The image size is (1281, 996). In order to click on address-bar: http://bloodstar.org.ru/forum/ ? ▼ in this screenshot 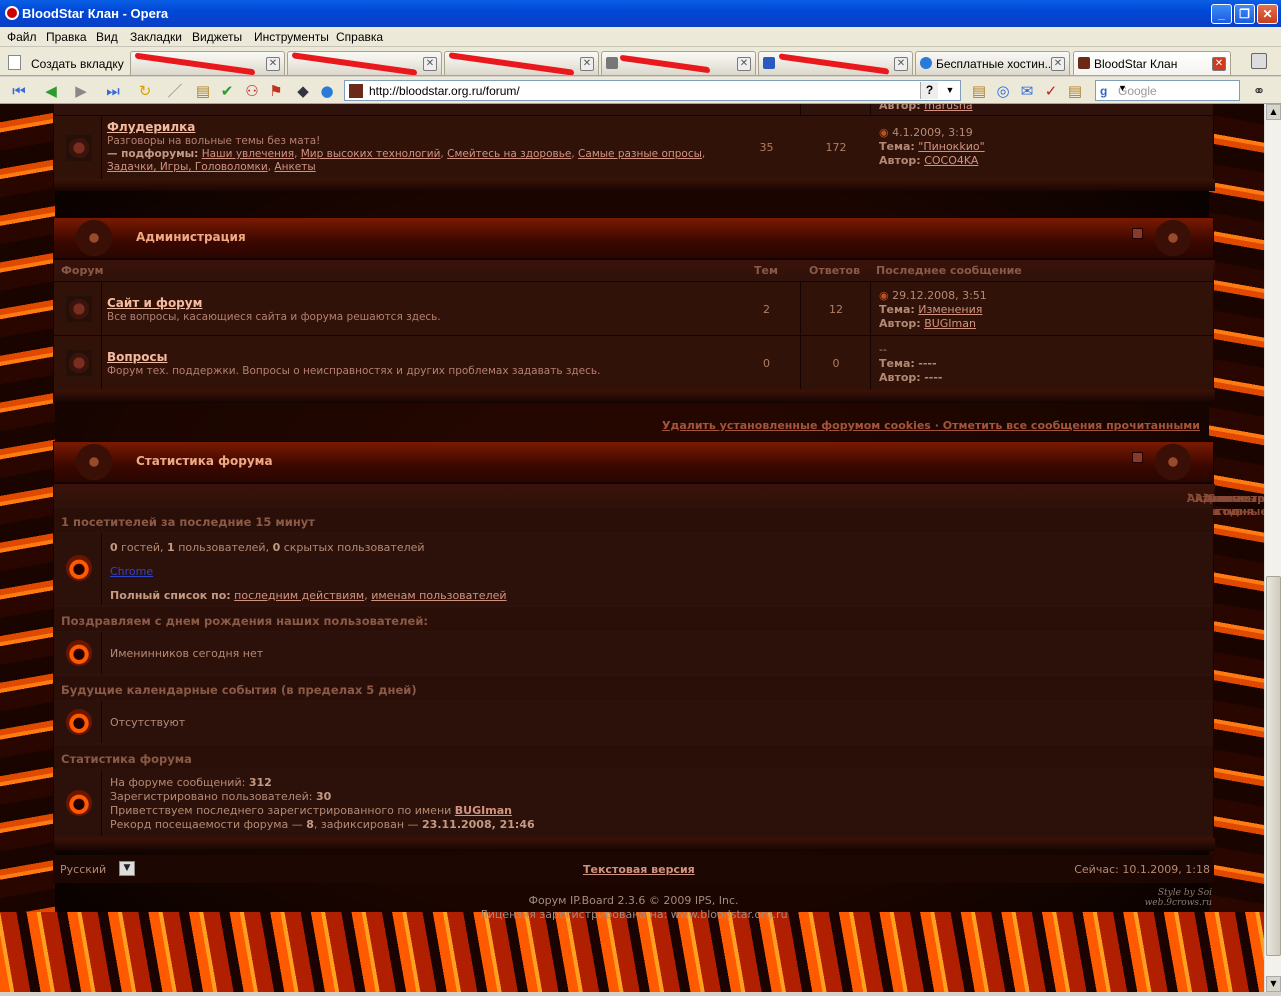, I will do `click(652, 90)`.